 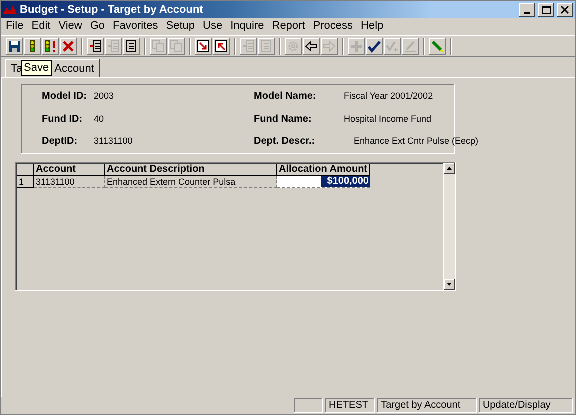 I want to click on check-plus-icon, so click(x=392, y=46).